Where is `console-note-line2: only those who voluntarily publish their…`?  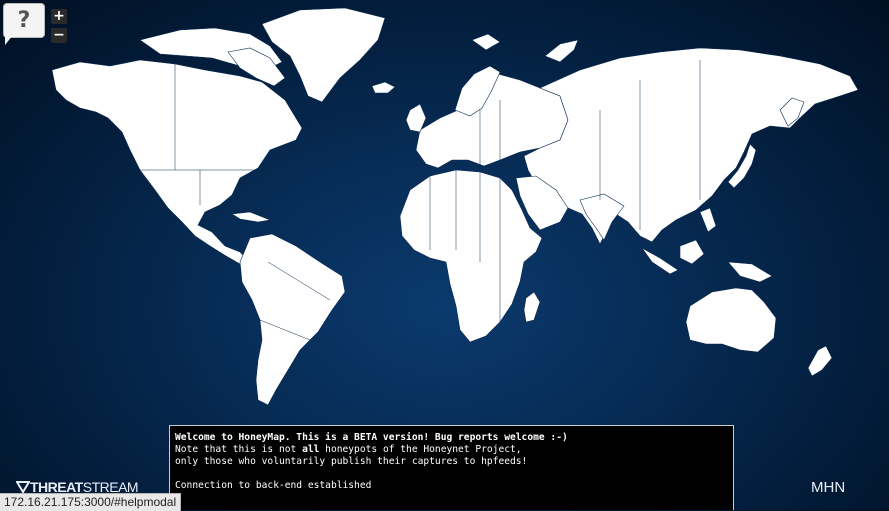 console-note-line2: only those who voluntarily publish their… is located at coordinates (351, 461).